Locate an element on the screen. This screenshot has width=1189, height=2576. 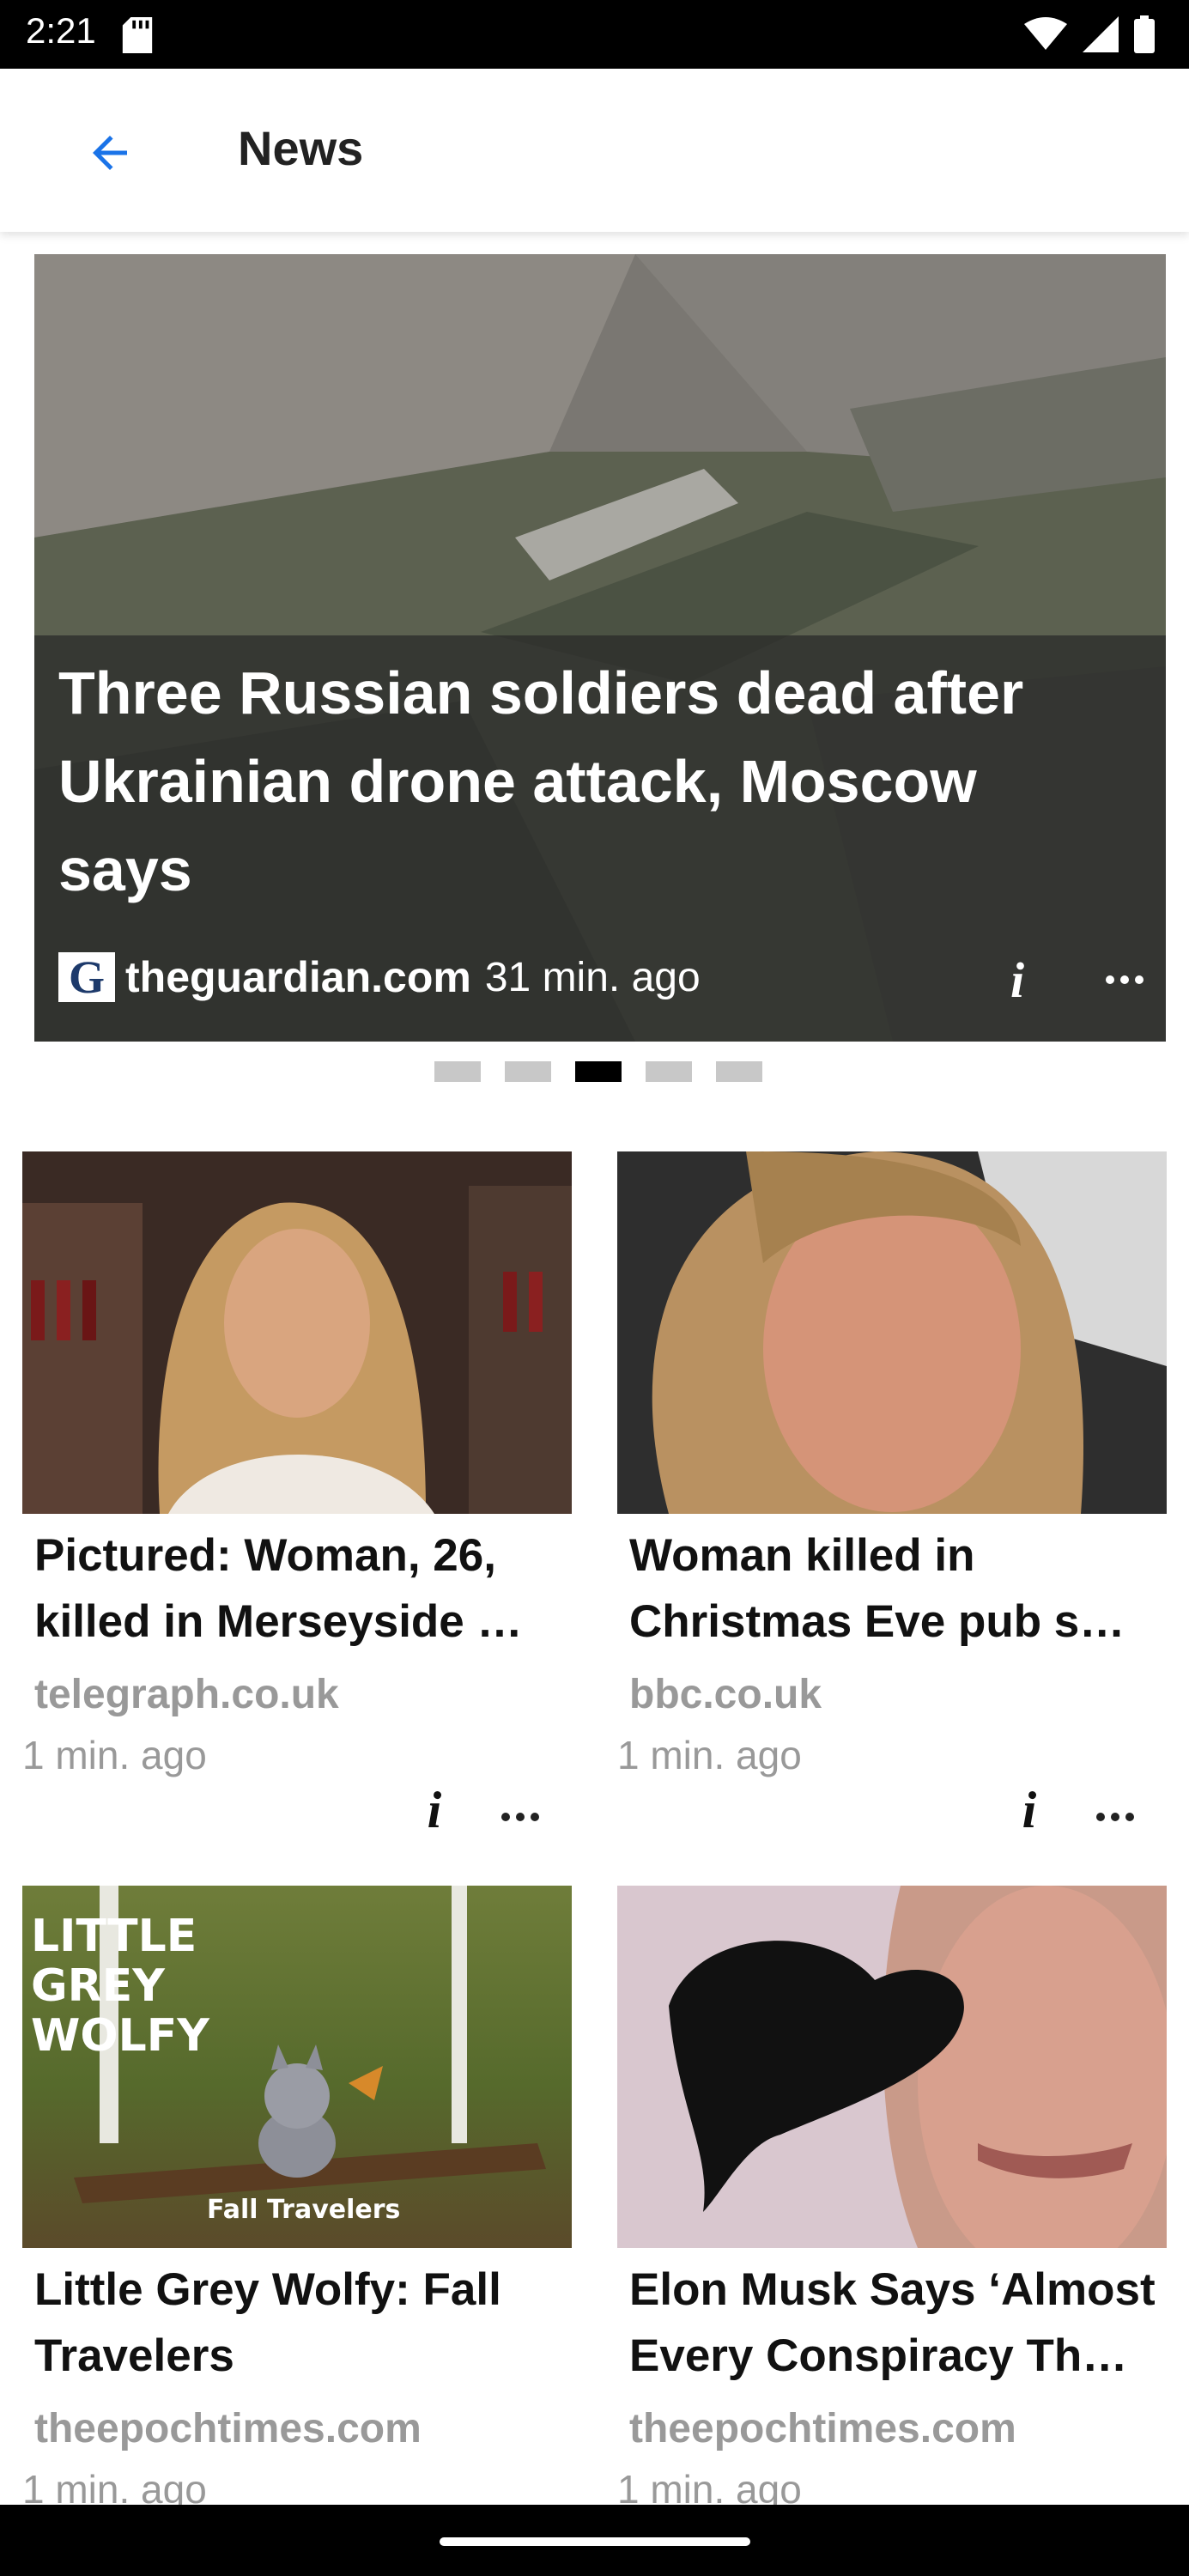
page-title: News is located at coordinates (301, 148).